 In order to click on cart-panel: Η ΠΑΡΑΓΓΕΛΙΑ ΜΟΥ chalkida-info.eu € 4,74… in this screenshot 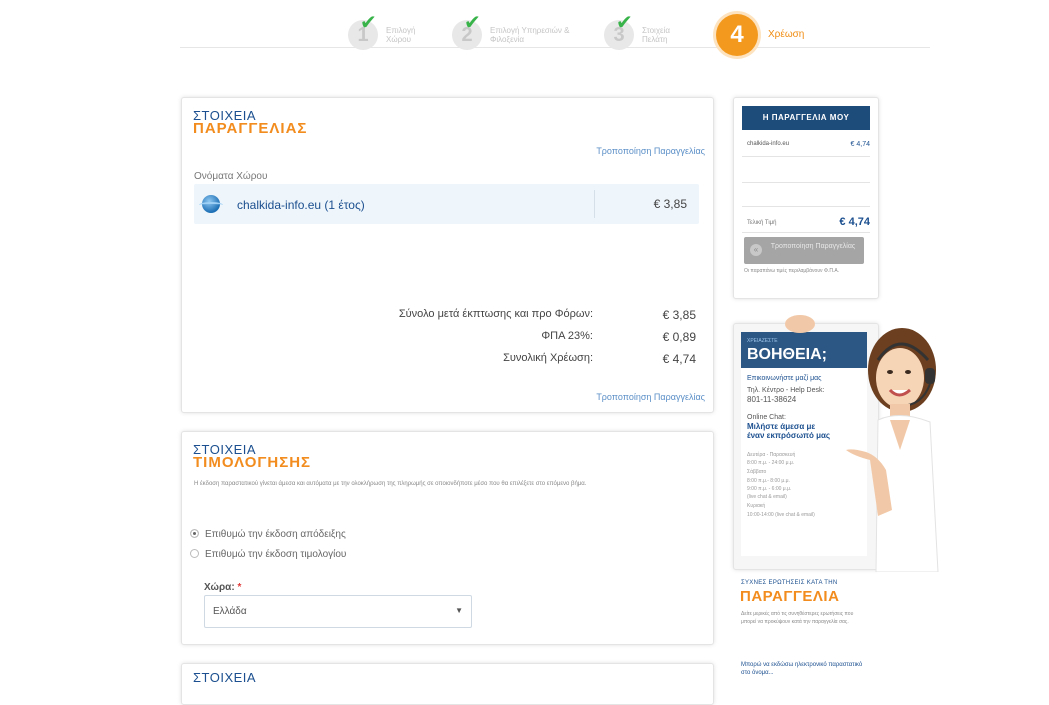, I will do `click(806, 198)`.